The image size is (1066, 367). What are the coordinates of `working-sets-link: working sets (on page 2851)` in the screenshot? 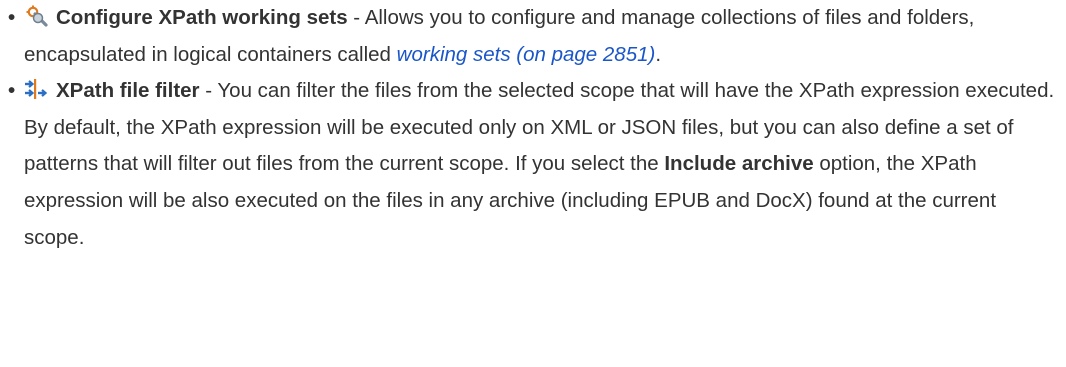 It's located at (526, 54).